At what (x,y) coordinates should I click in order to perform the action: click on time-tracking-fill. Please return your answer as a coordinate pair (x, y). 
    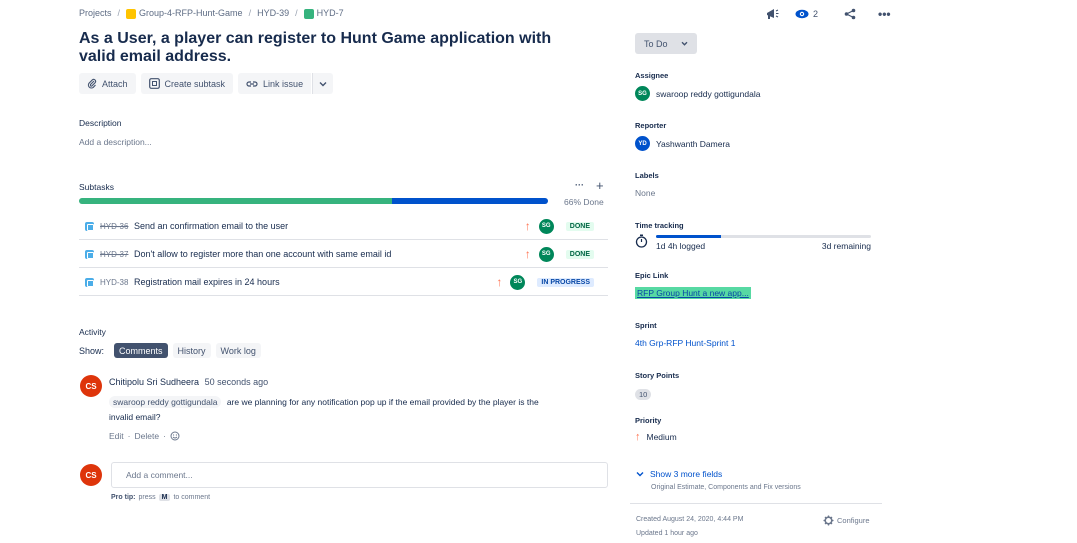
    Looking at the image, I should click on (688, 236).